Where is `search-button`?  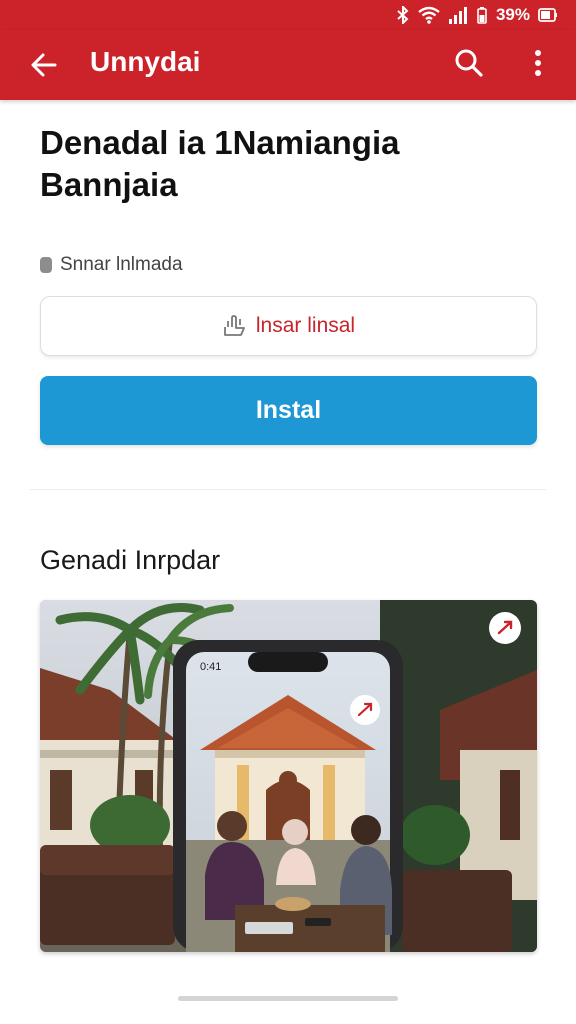
search-button is located at coordinates (469, 63).